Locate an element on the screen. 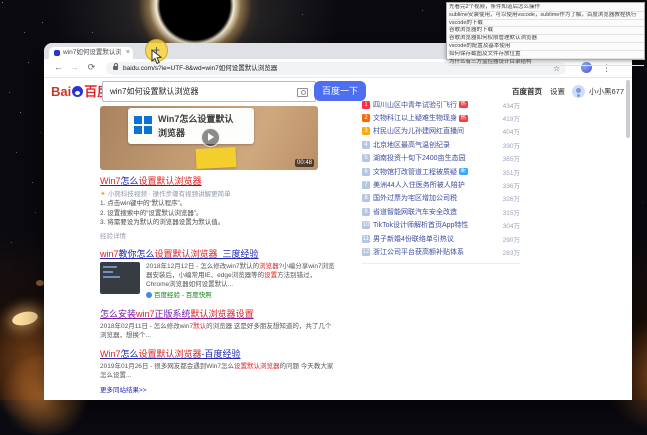 Image resolution: width=647 pixels, height=435 pixels. video-result-title: Win7怎么设置默认浏览器 is located at coordinates (218, 181).